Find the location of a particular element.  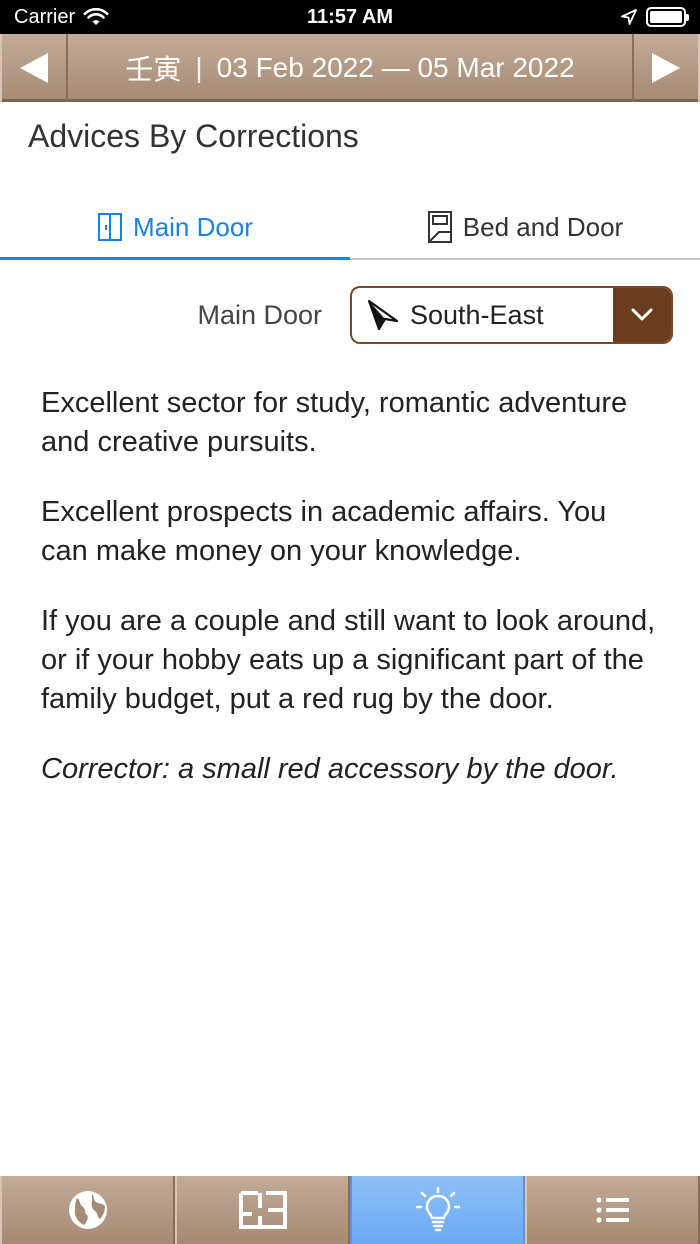

bed-door-icon is located at coordinates (439, 227).